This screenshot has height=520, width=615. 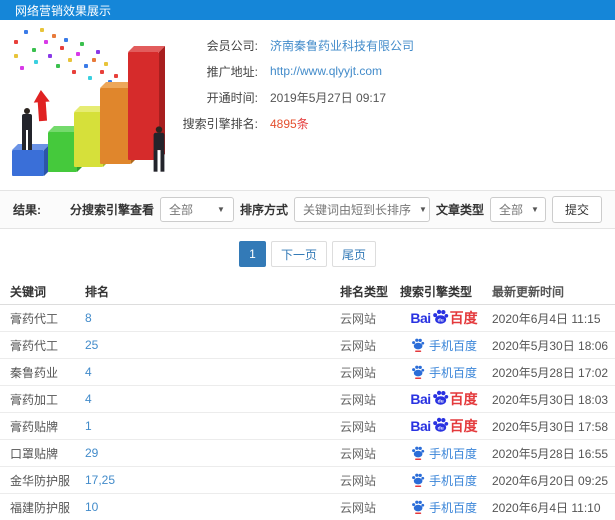 I want to click on header-rank: 排名, so click(x=97, y=291).